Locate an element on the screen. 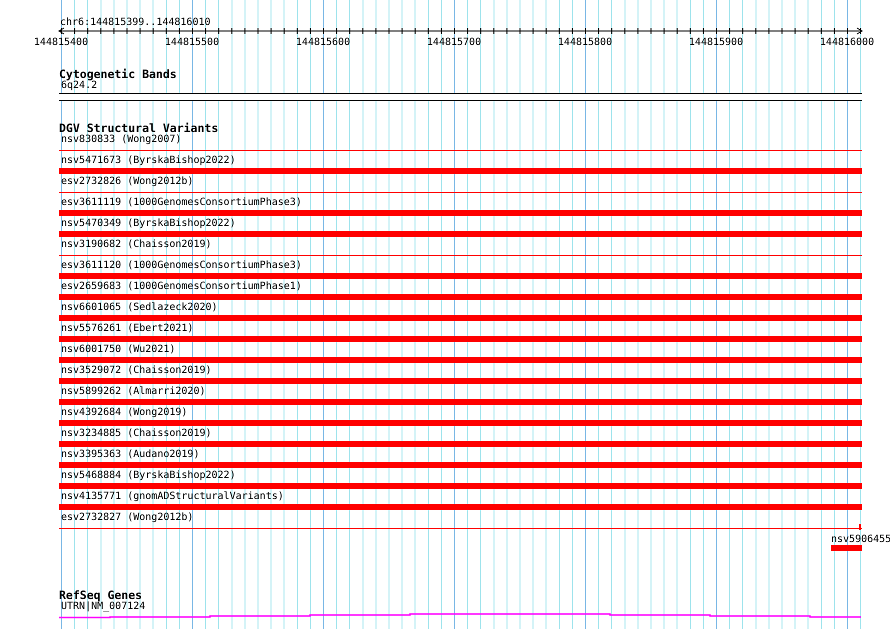 This screenshot has height=629, width=890. feature-label: nsv4135771 (gnomADStructuralVariants) is located at coordinates (172, 496).